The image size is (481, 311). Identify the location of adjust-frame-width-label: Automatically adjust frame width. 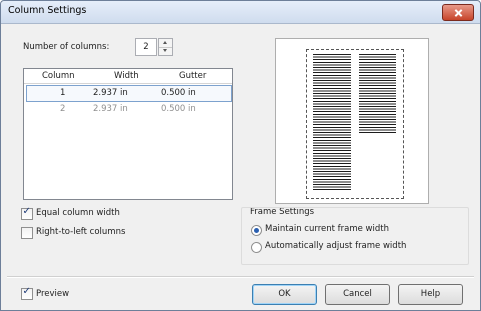
(335, 246).